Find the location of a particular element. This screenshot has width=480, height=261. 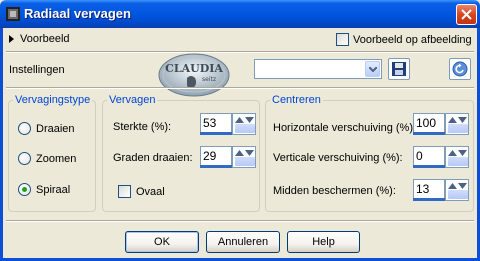

horizontal-offset-spin-buttons is located at coordinates (457, 124).